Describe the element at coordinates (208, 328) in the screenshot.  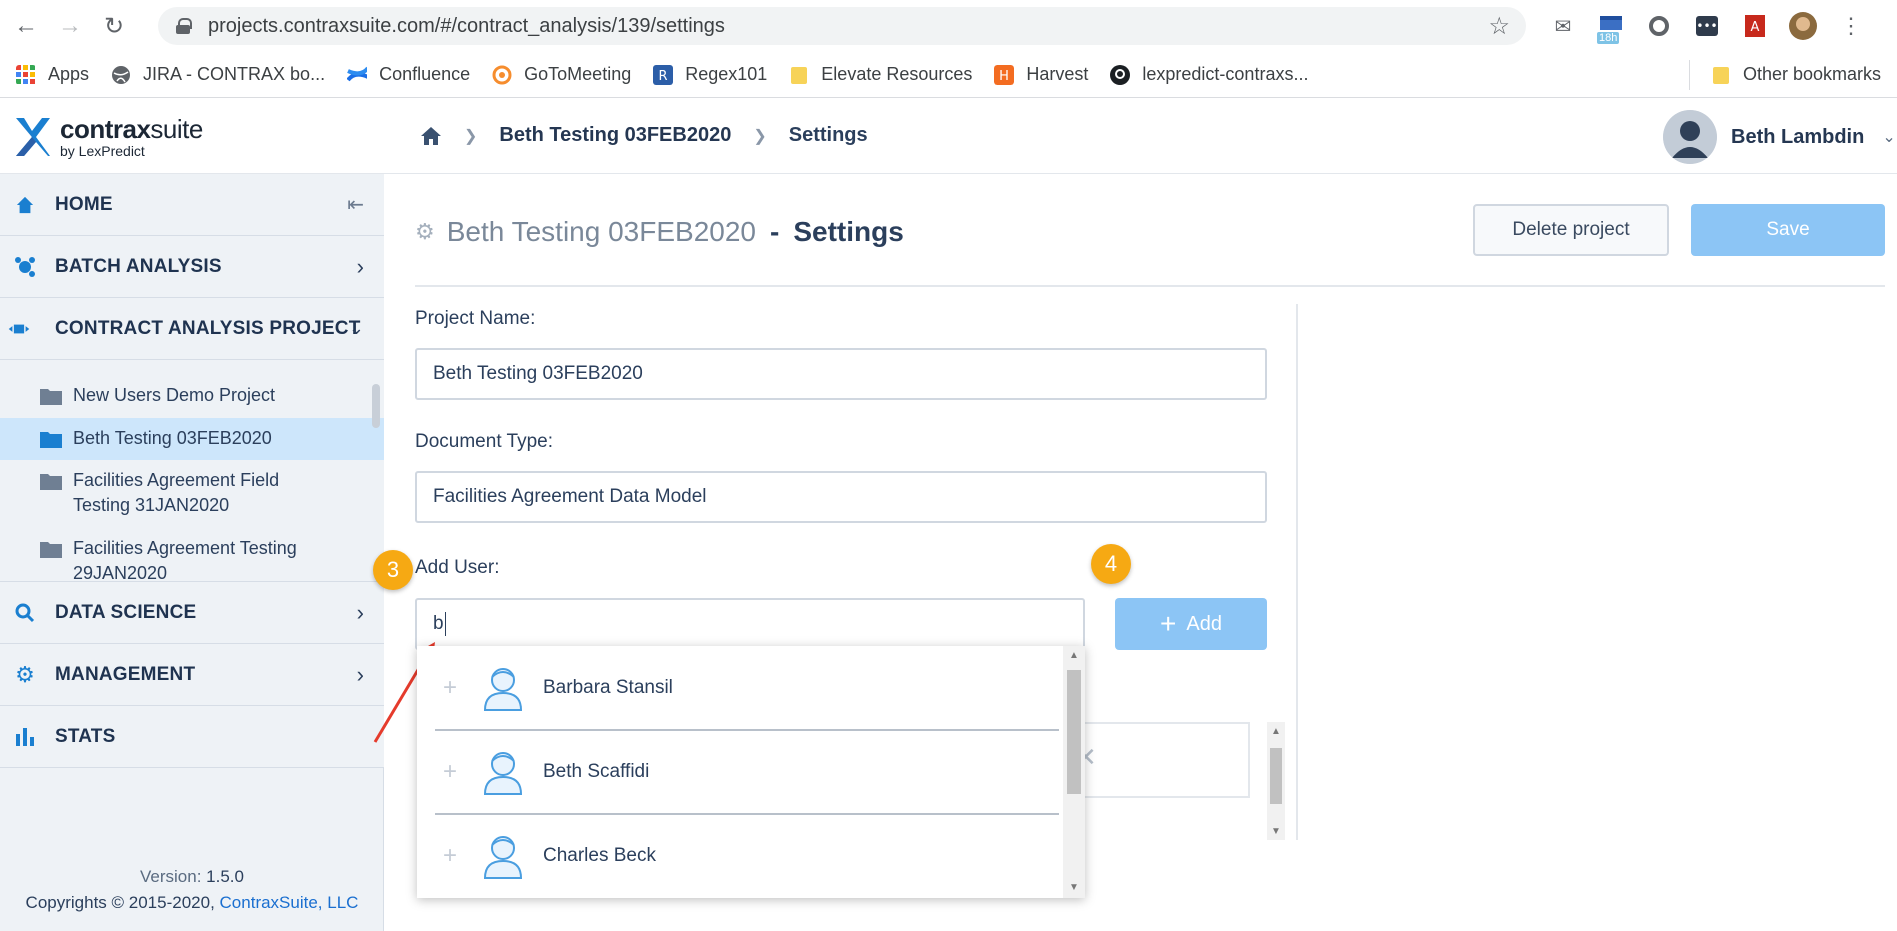
I see `sidebar-item-label: CONTRACT ANALYSIS PROJECT` at that location.